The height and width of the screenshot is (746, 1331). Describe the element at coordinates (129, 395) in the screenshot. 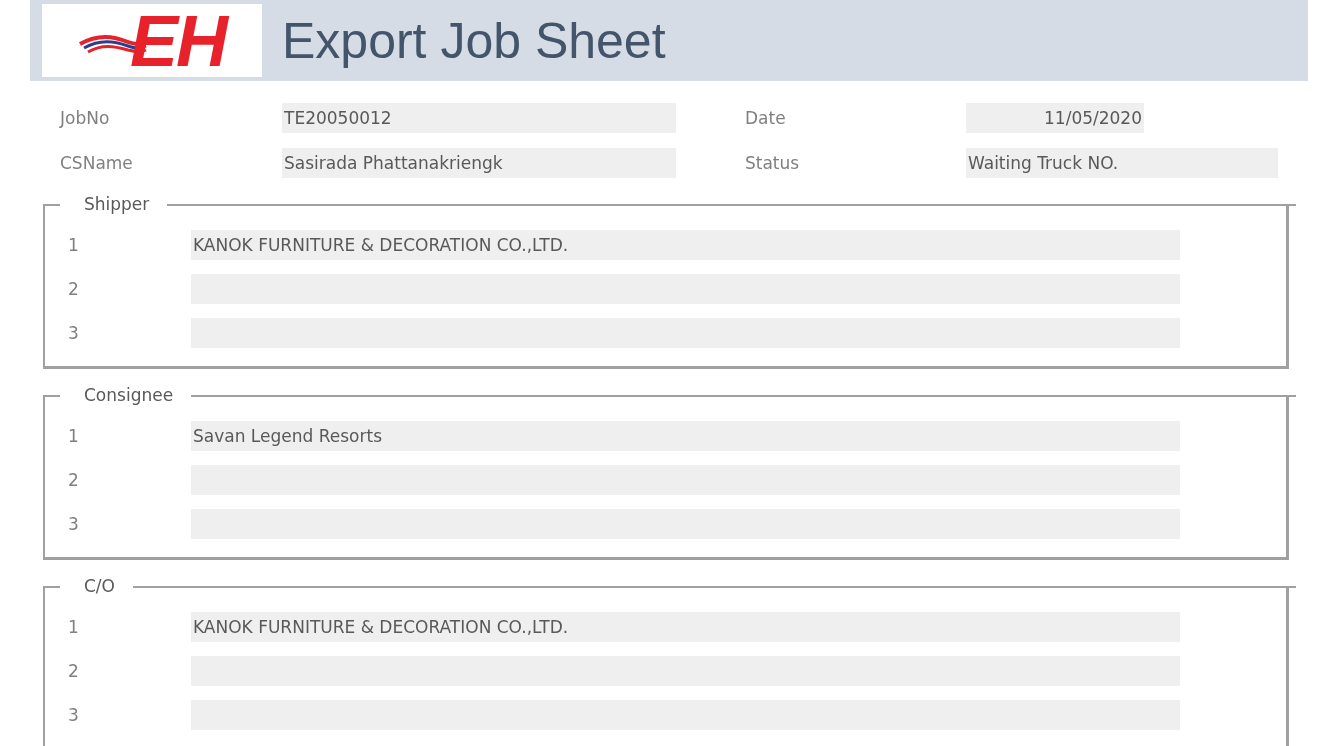

I see `group-title: Consignee` at that location.